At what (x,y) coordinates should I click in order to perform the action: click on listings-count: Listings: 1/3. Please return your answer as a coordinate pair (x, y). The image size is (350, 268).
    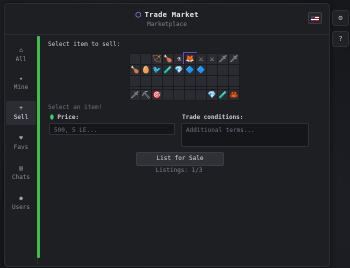
    Looking at the image, I should click on (179, 170).